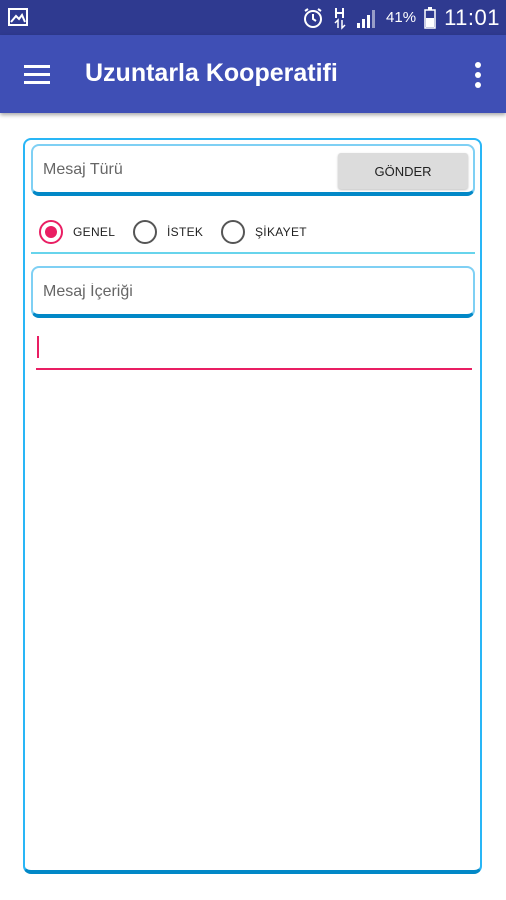 This screenshot has height=900, width=506. What do you see at coordinates (254, 369) in the screenshot?
I see `edit-text-underline` at bounding box center [254, 369].